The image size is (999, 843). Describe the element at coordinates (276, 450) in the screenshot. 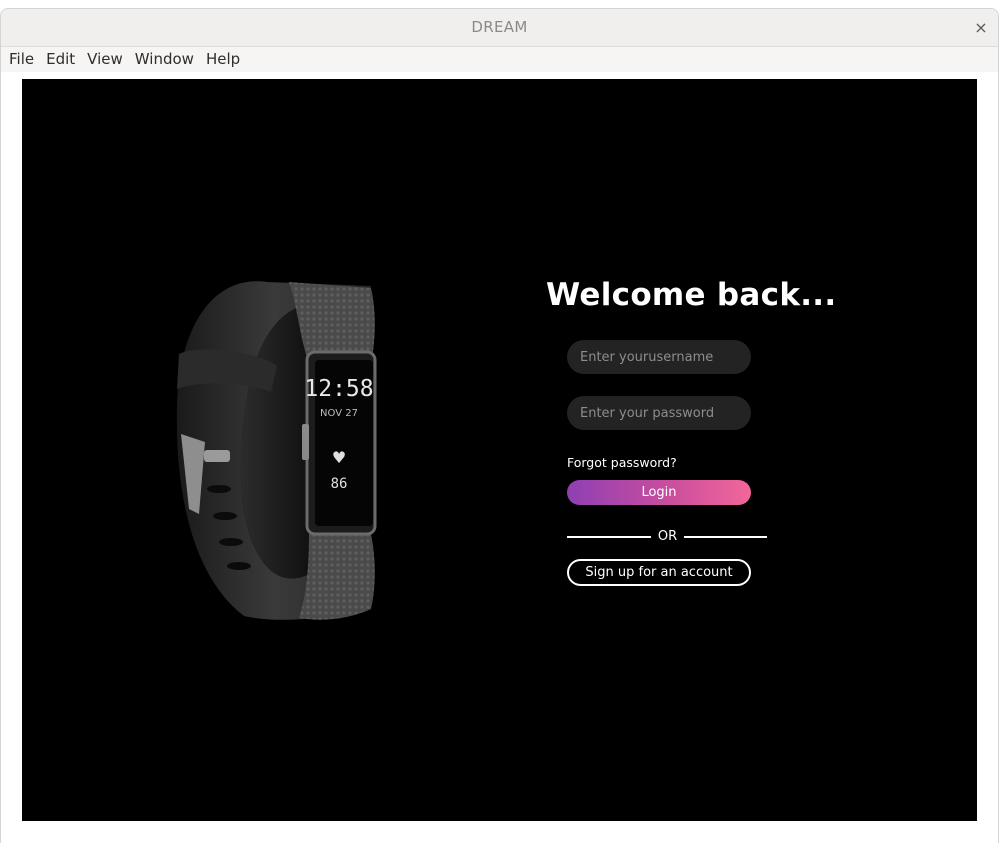

I see `fitness-tracker-image: 12:58 NOV 27 ♥ 86` at that location.